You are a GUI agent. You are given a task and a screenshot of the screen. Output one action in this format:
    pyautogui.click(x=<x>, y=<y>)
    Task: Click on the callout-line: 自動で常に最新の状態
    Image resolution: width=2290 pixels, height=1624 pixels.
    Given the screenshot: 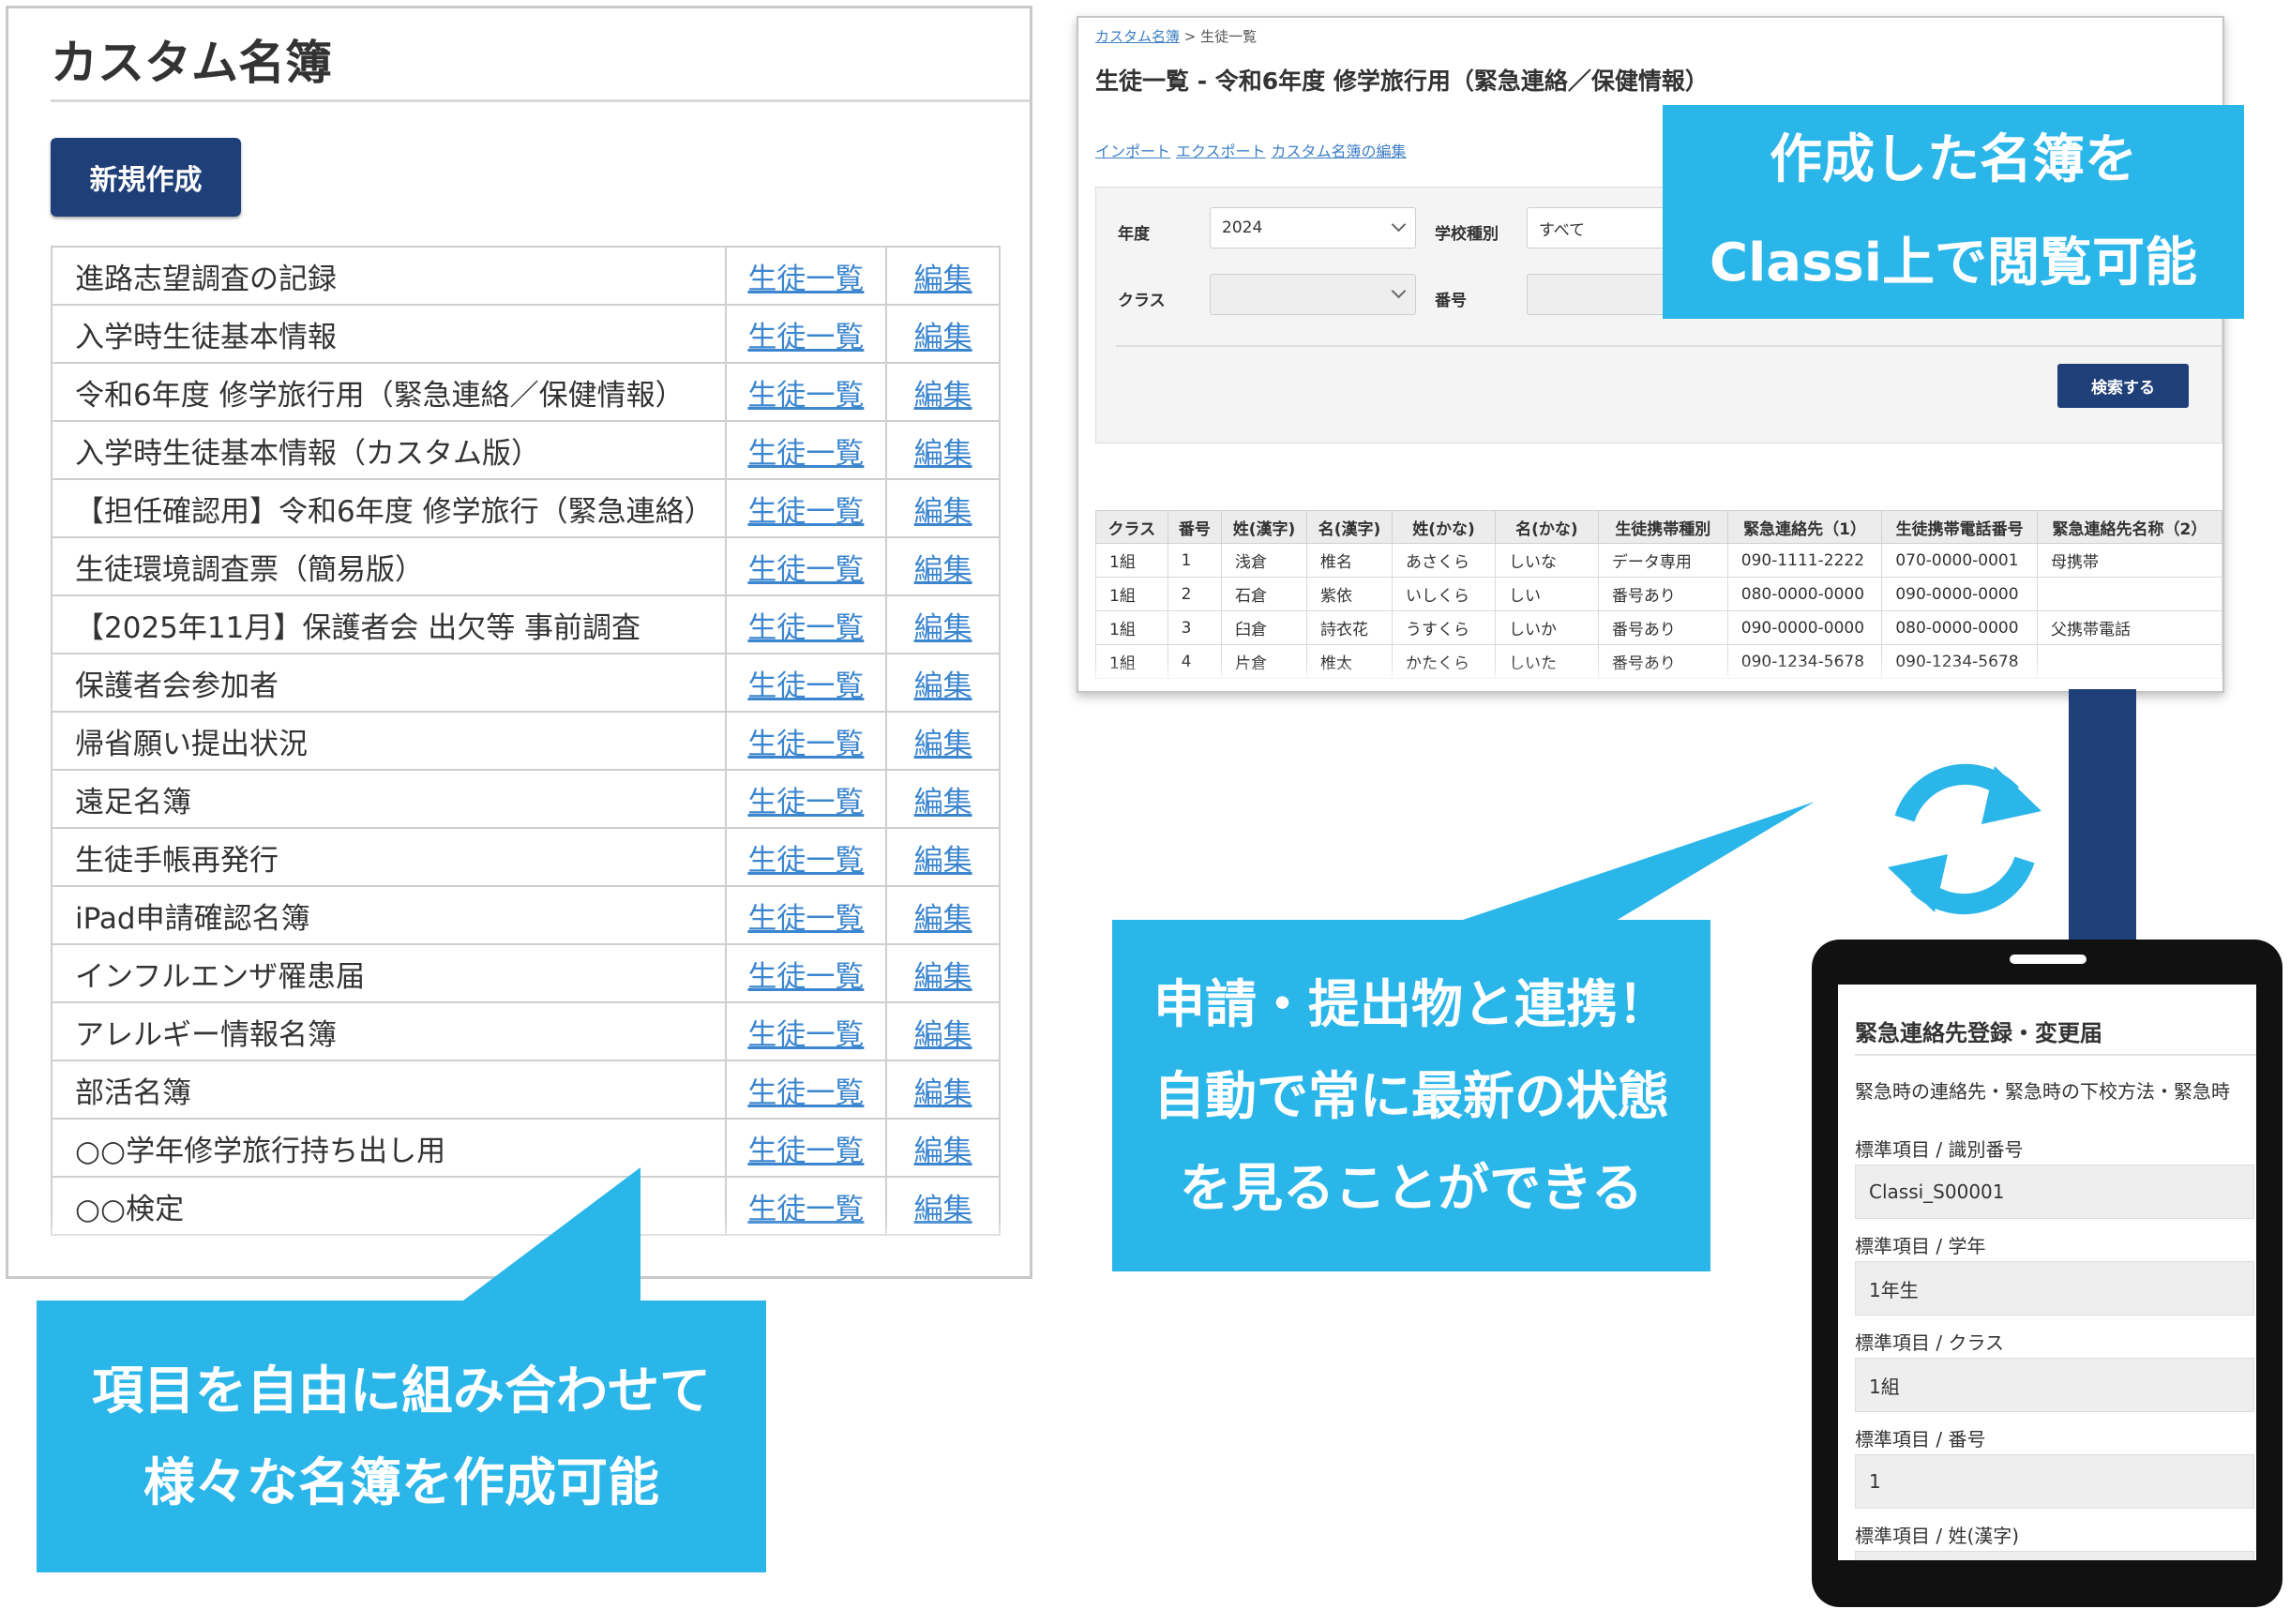 What is the action you would take?
    pyautogui.click(x=1411, y=1095)
    